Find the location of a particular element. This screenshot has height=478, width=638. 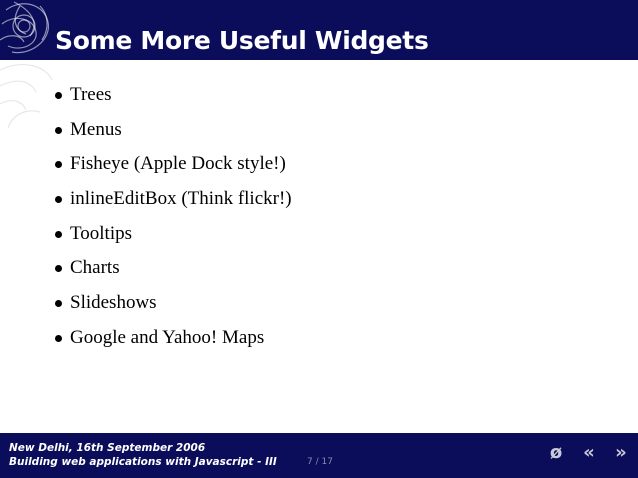

bullet-text: Fisheye (Apple Dock style!) is located at coordinates (178, 164).